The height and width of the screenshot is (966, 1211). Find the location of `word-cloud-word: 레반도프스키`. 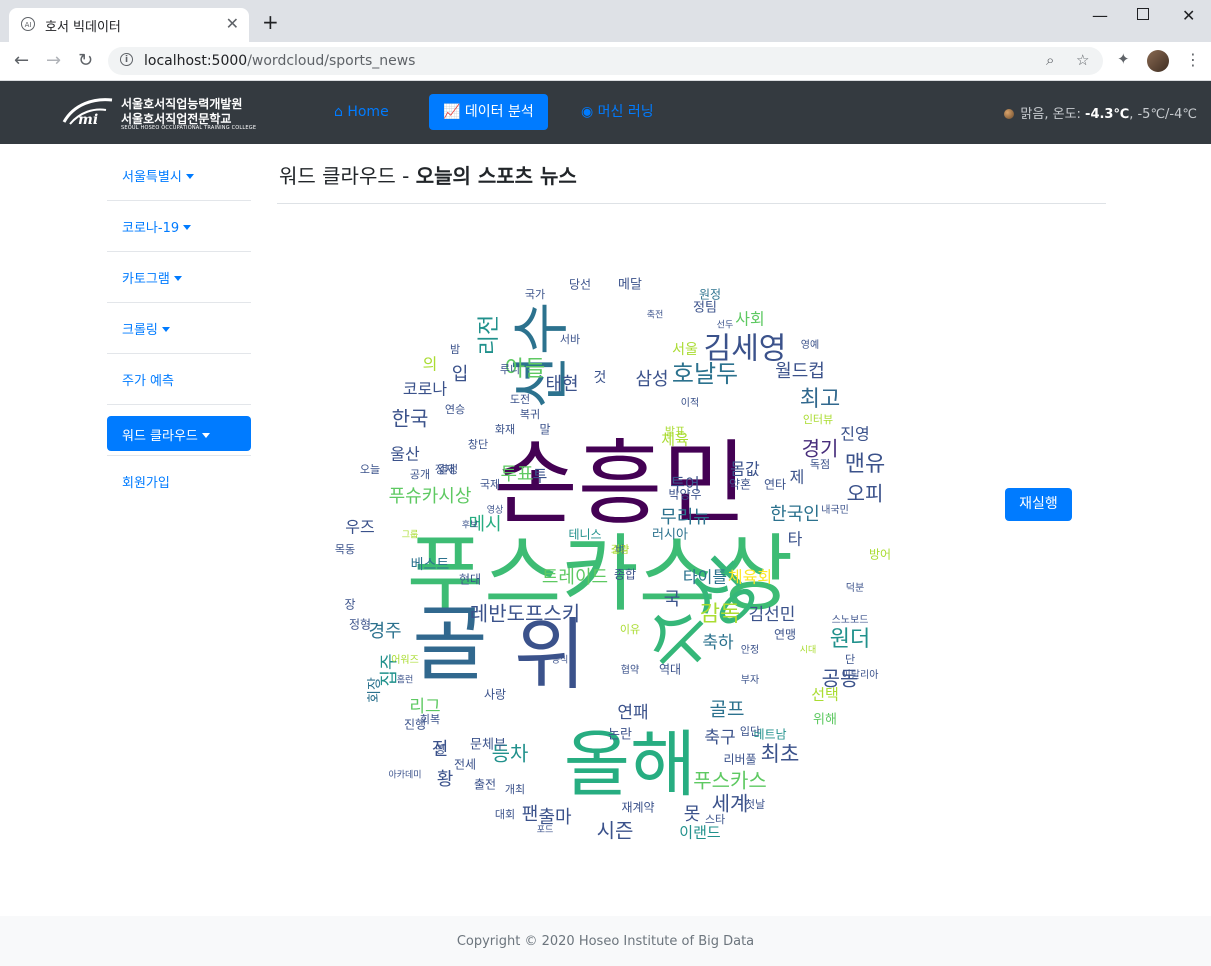

word-cloud-word: 레반도프스키 is located at coordinates (525, 614).